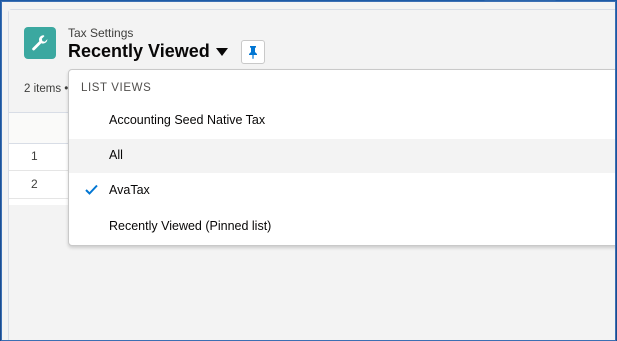 This screenshot has width=617, height=341. I want to click on object-label: Tax Settings, so click(101, 33).